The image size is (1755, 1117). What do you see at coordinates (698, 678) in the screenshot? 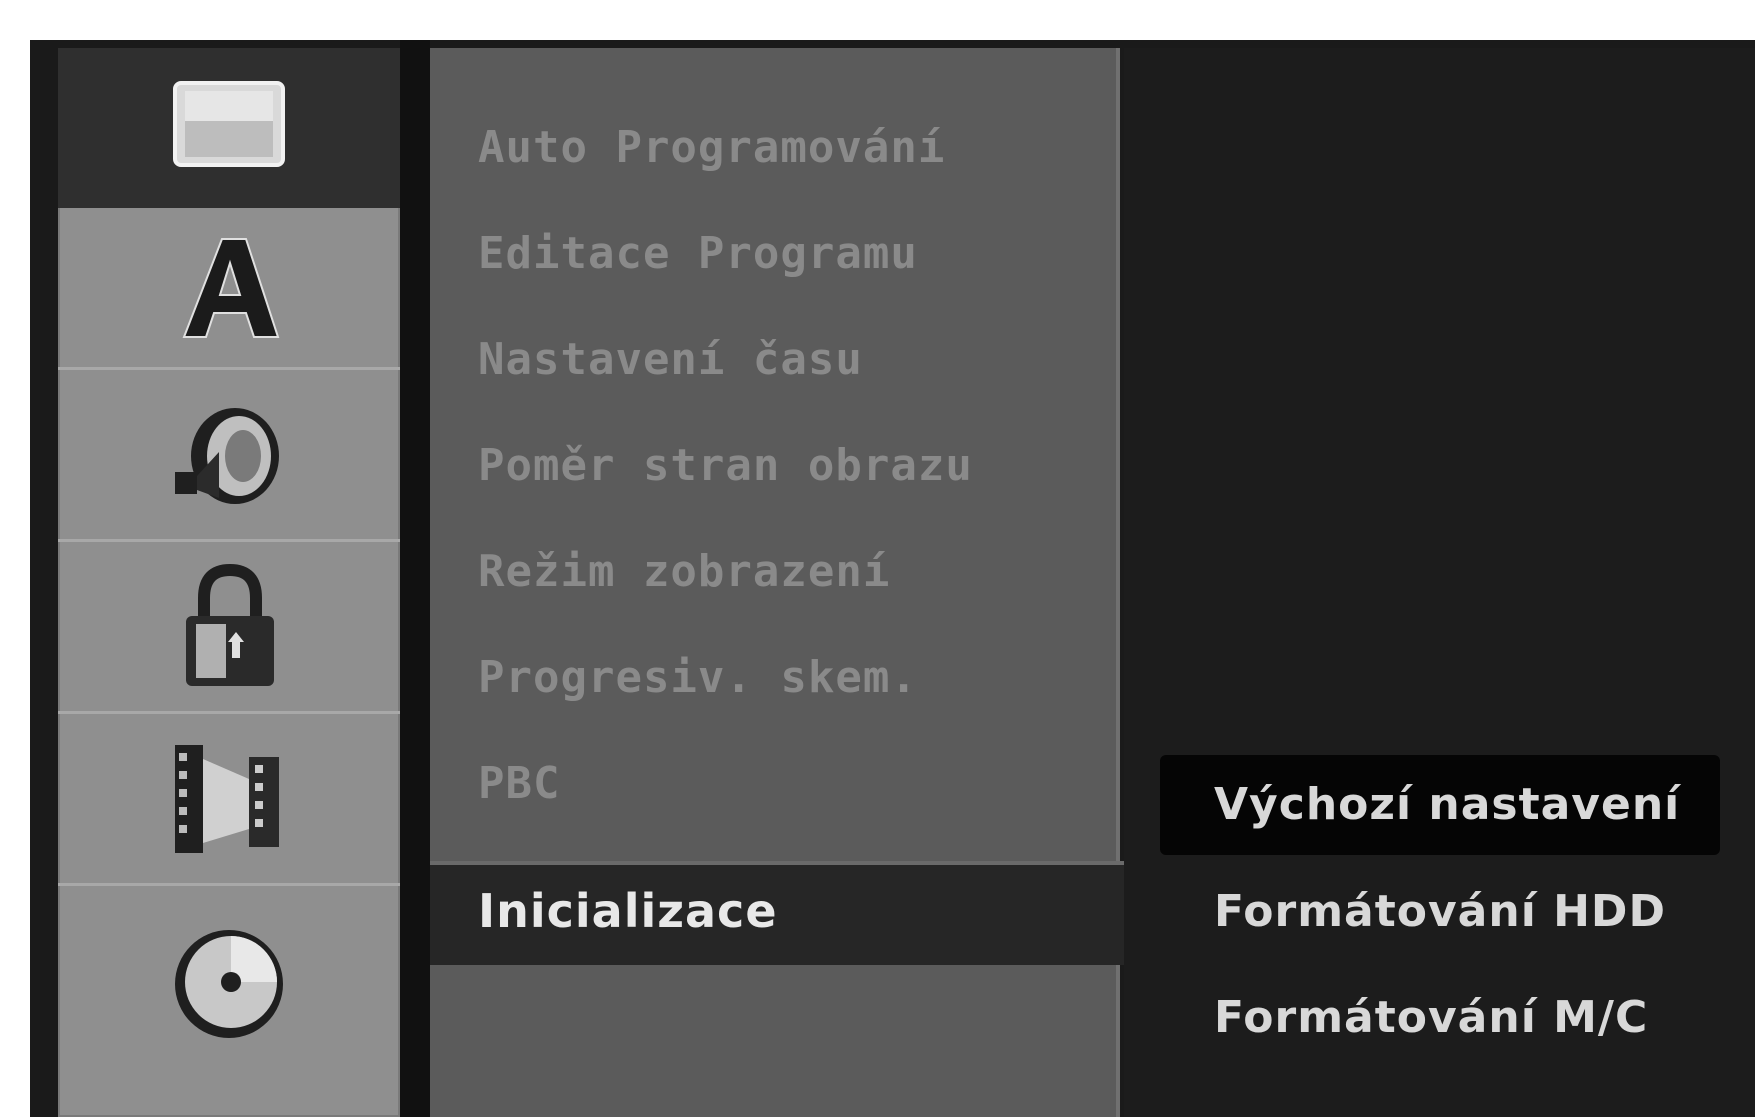
I see `menu-item-progressive-scan: Progresiv. skem.` at bounding box center [698, 678].